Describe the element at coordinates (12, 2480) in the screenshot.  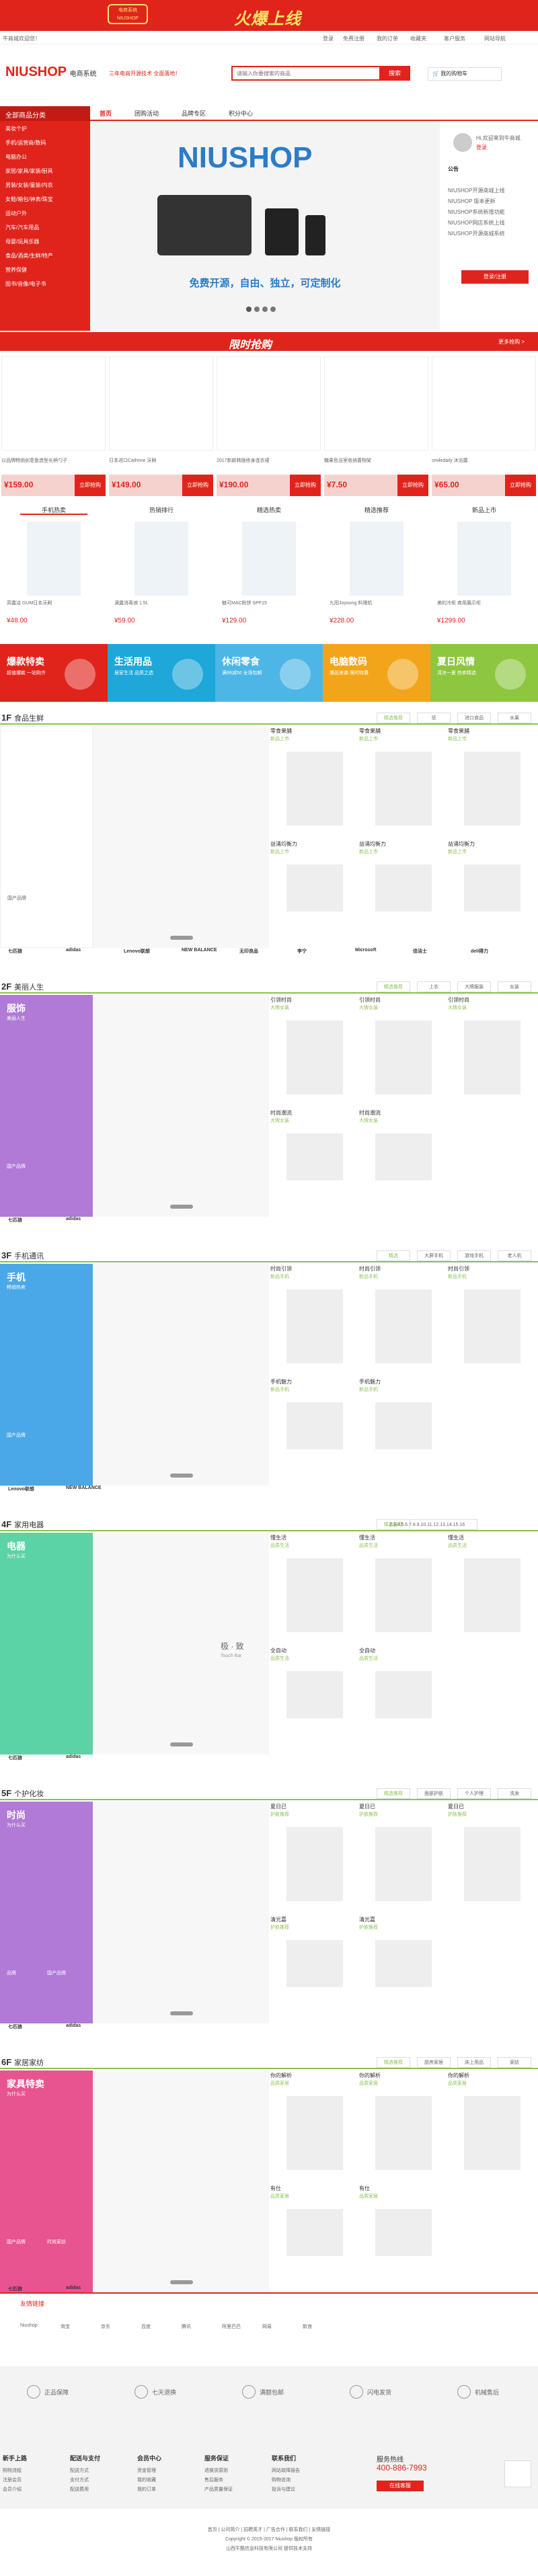
I see `footer-link: 注册会员` at that location.